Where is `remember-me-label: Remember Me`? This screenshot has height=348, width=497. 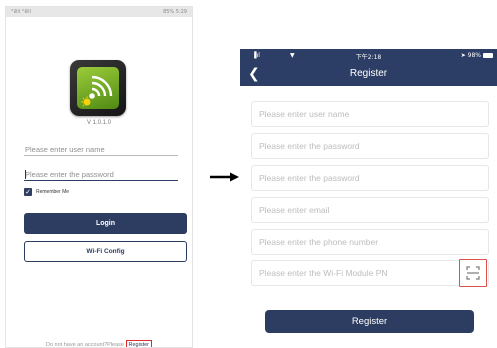 remember-me-label: Remember Me is located at coordinates (53, 192).